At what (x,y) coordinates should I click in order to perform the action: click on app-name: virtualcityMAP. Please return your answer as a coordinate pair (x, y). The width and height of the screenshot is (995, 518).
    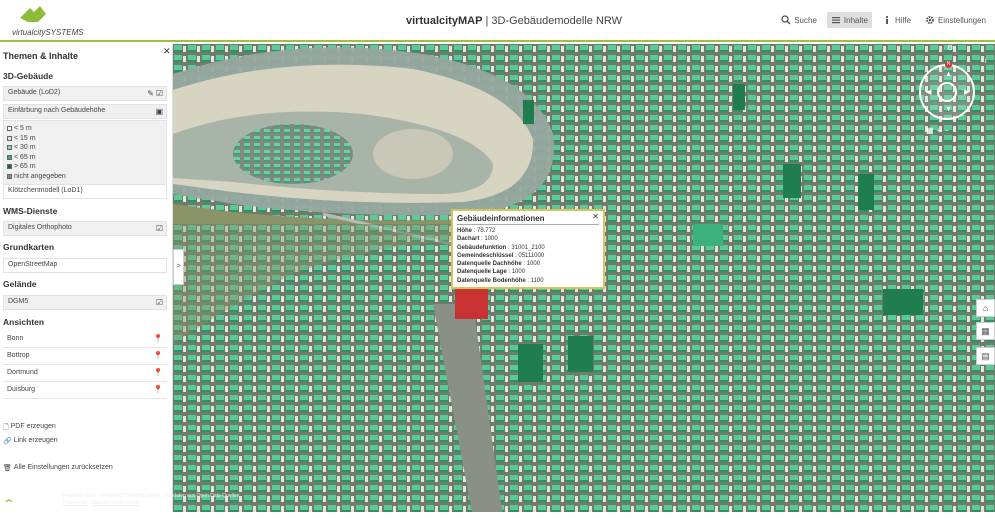
    Looking at the image, I should click on (444, 21).